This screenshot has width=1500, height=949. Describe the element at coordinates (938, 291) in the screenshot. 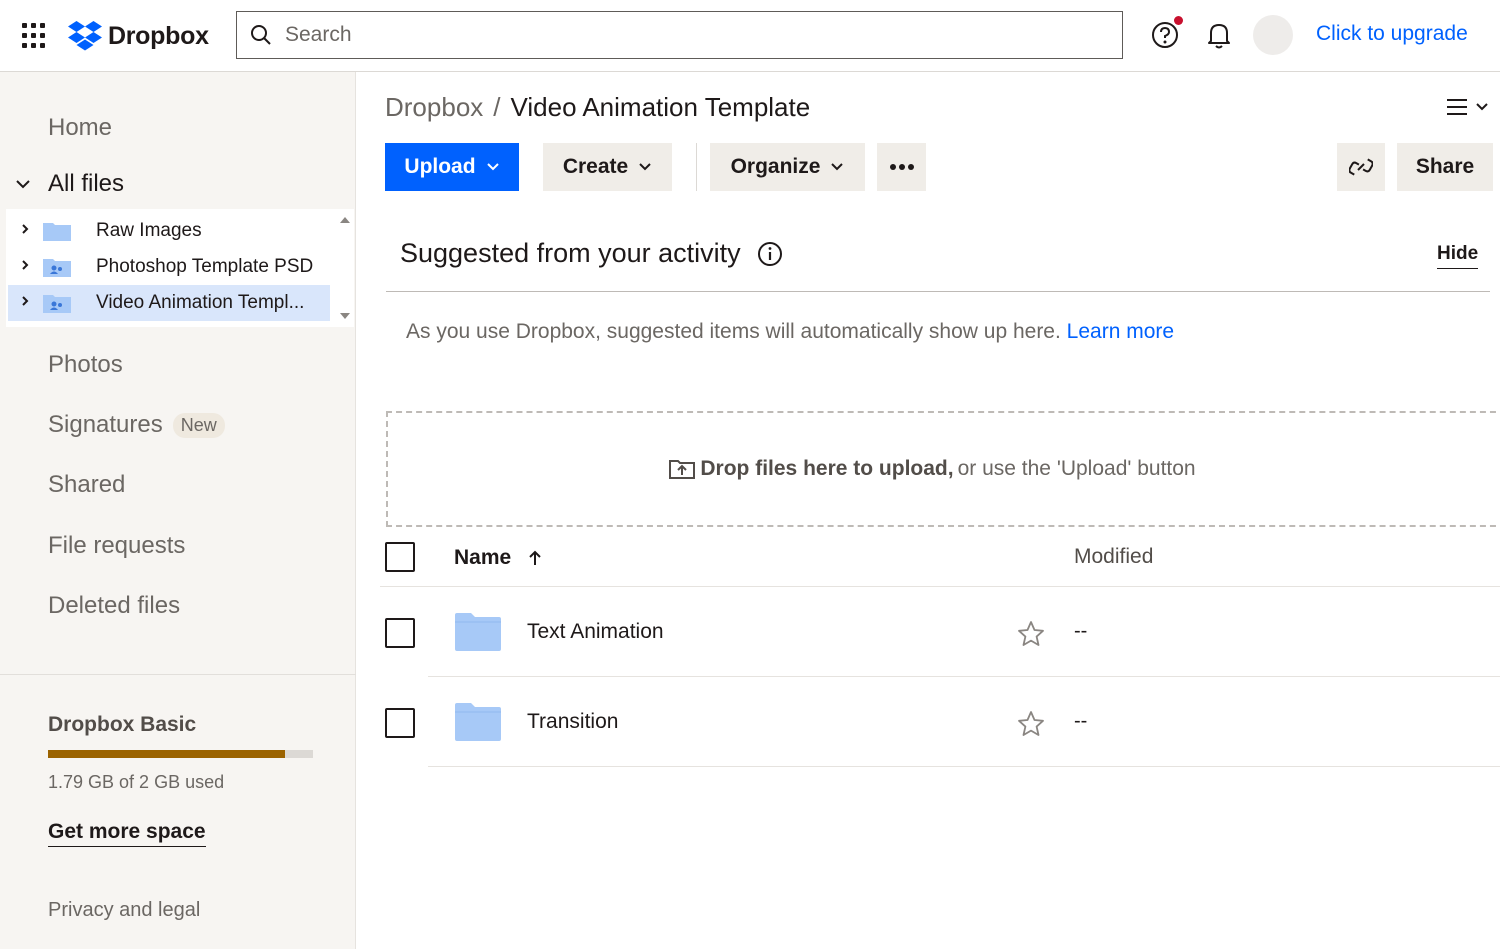

I see `suggested-divider` at that location.